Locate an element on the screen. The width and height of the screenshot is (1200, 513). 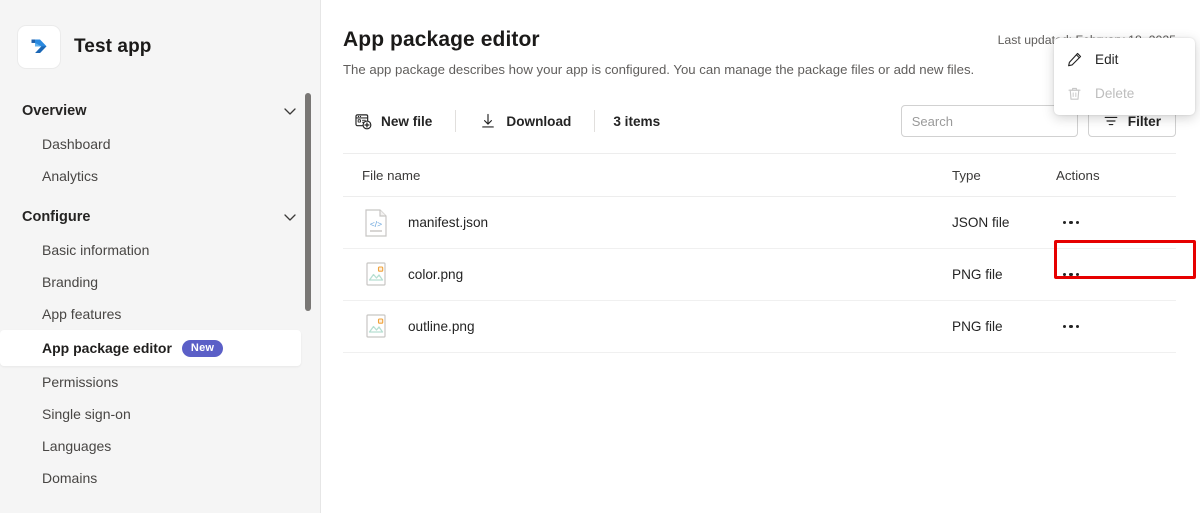
sidebar-group-configure-label: Configure is located at coordinates (56, 217).